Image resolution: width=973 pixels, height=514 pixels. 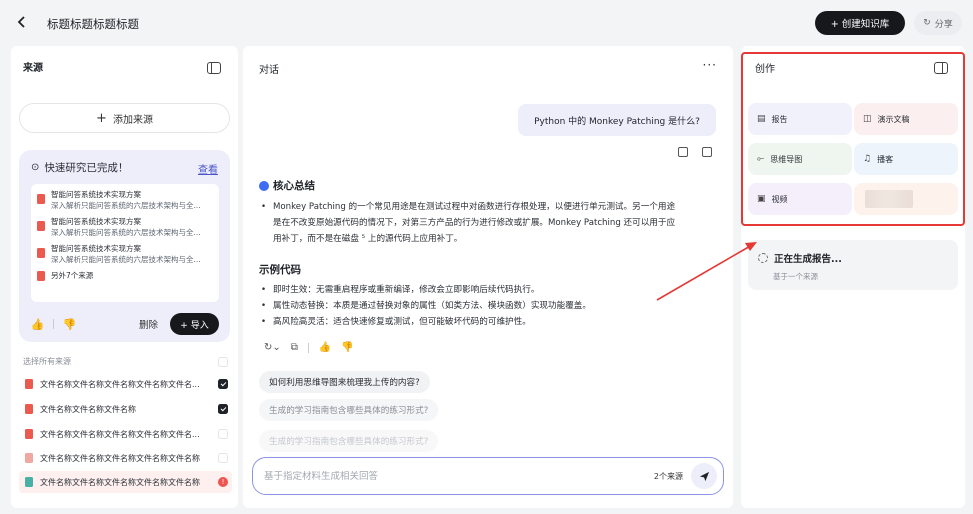 I want to click on headphones-icon: ♫, so click(x=867, y=159).